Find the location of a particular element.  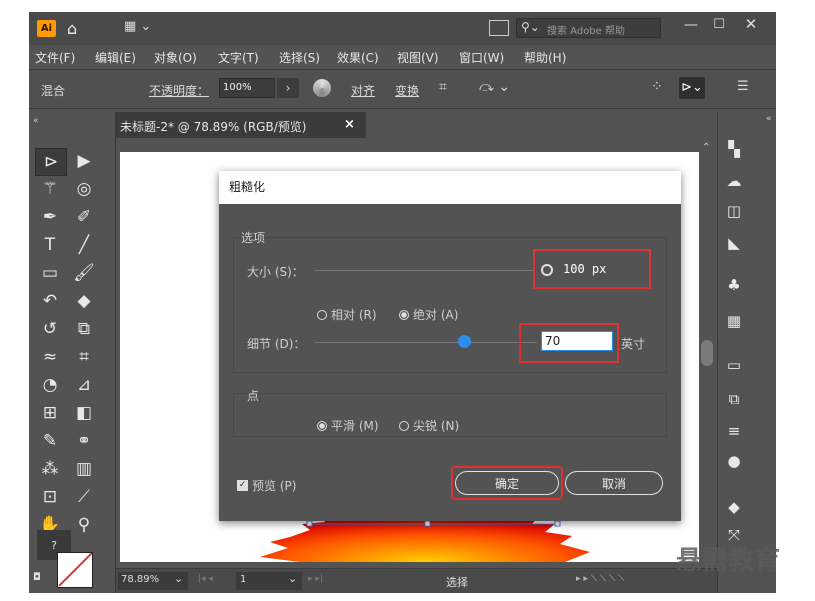

menu-edit: 编辑(E) is located at coordinates (115, 57).